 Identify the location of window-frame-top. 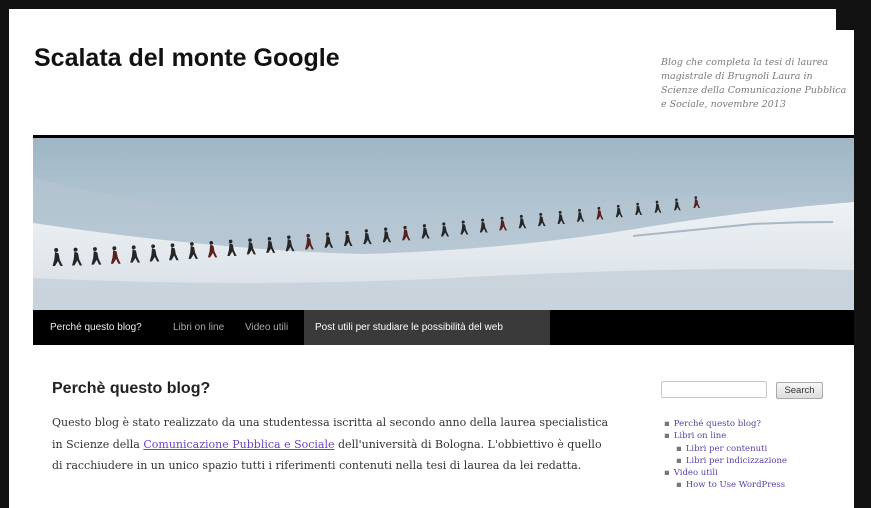
(435, 4).